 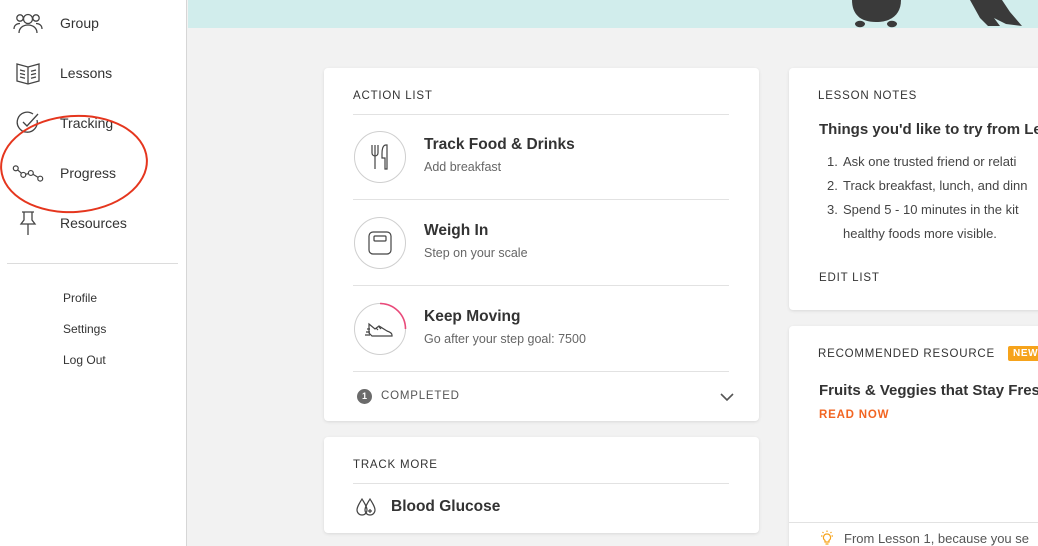 I want to click on check-icon, so click(x=28, y=123).